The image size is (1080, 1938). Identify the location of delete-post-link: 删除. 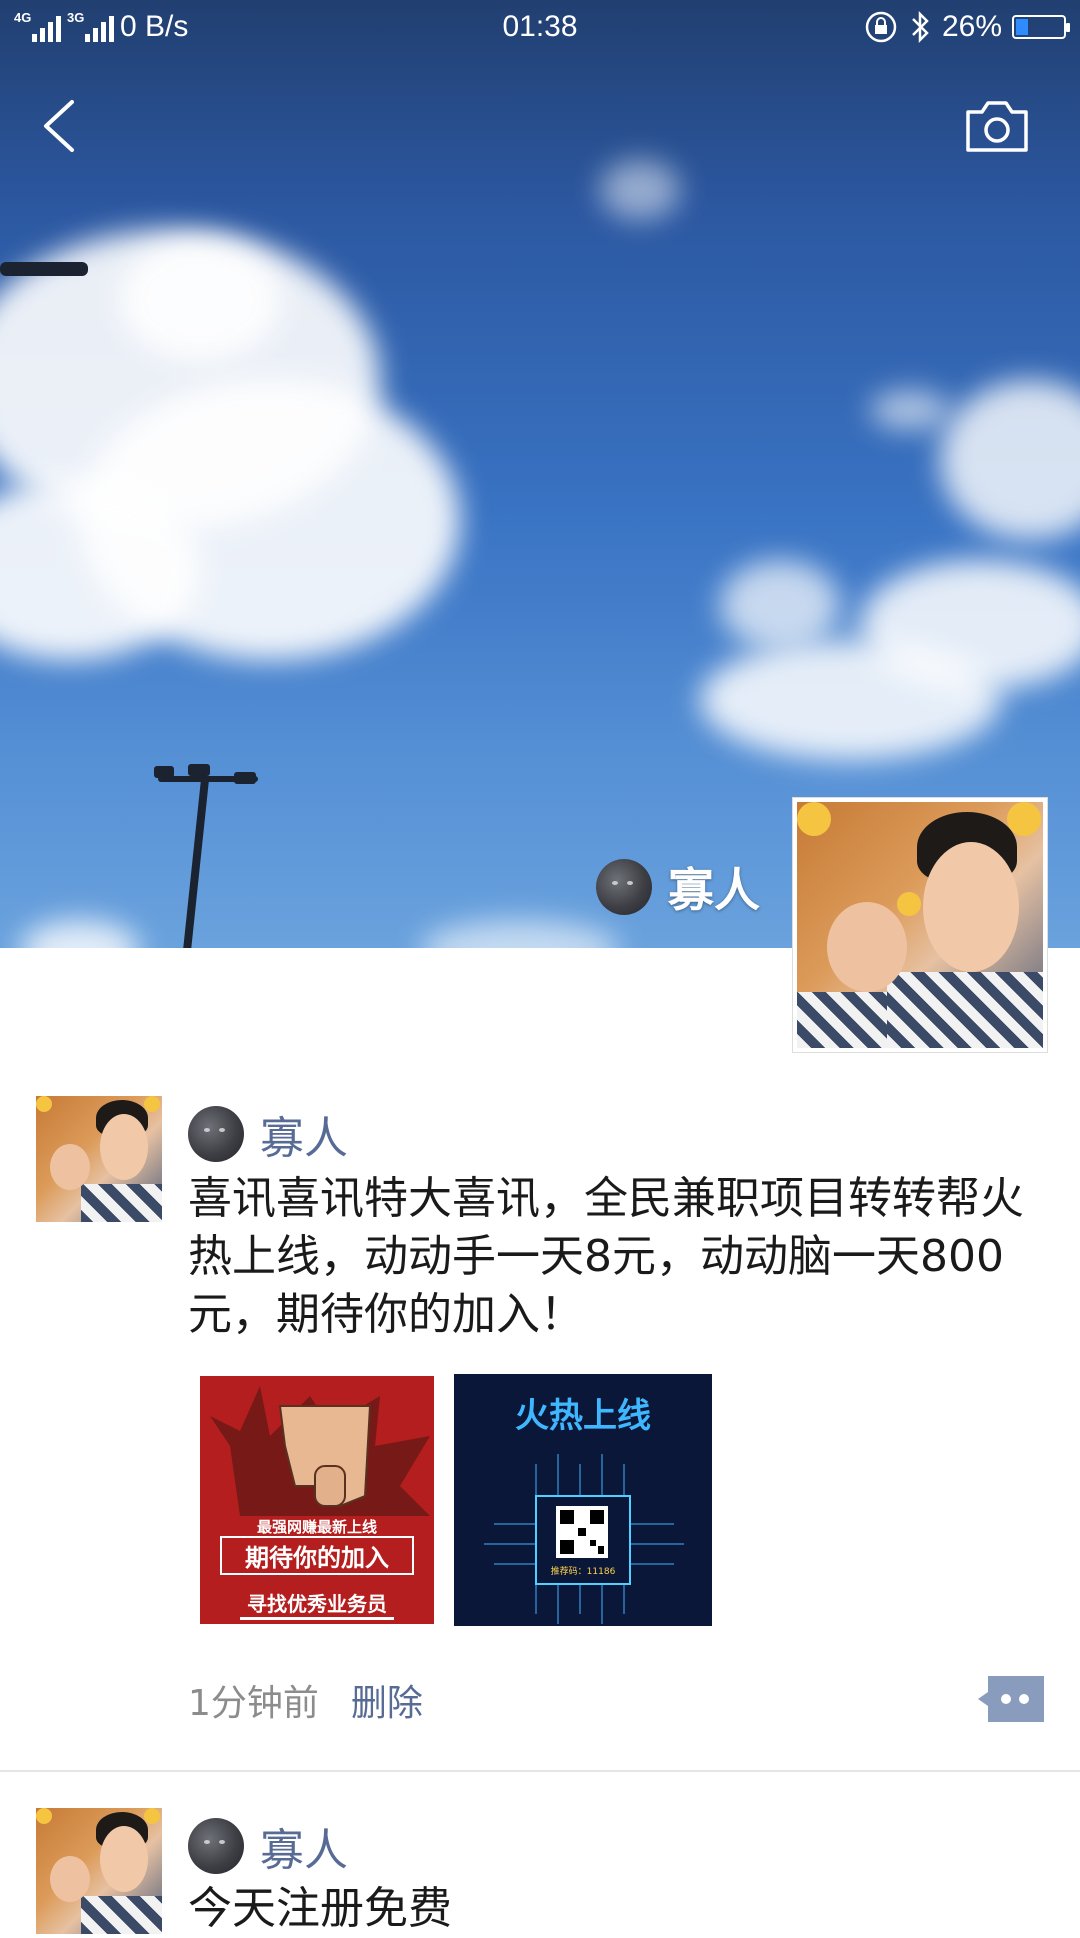
(387, 1700).